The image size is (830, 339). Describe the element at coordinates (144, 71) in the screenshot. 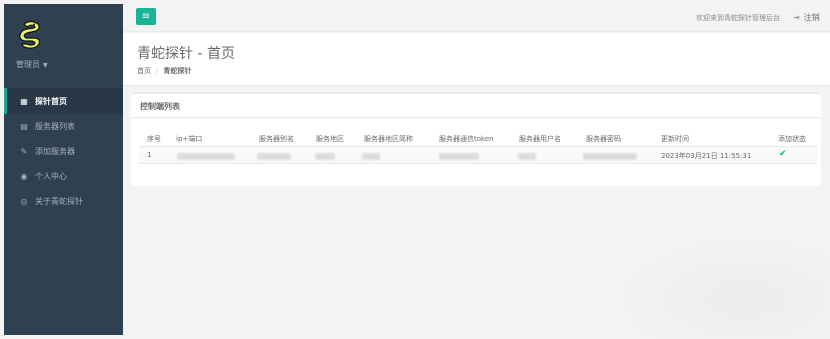

I see `breadcrumb-home-link: 首页` at that location.